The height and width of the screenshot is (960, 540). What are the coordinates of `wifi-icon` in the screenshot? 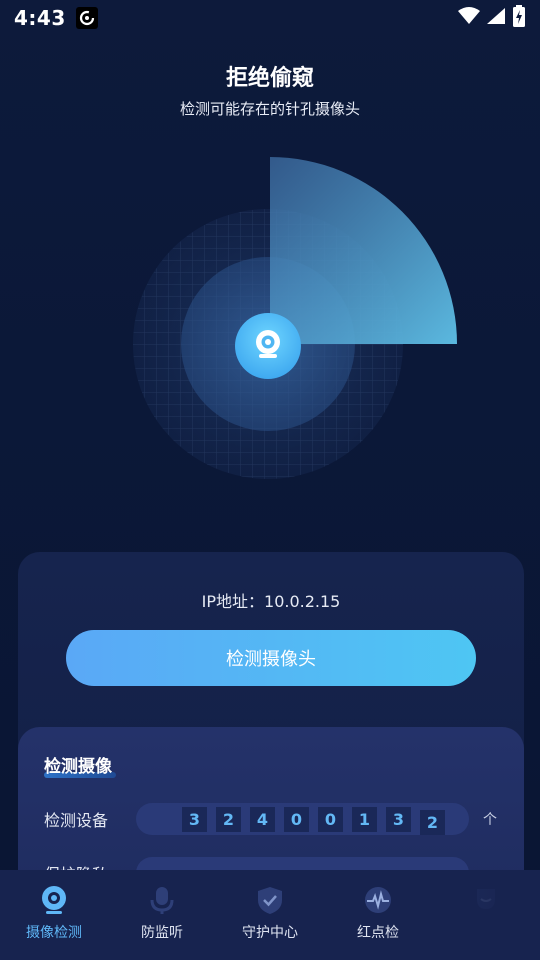 It's located at (469, 18).